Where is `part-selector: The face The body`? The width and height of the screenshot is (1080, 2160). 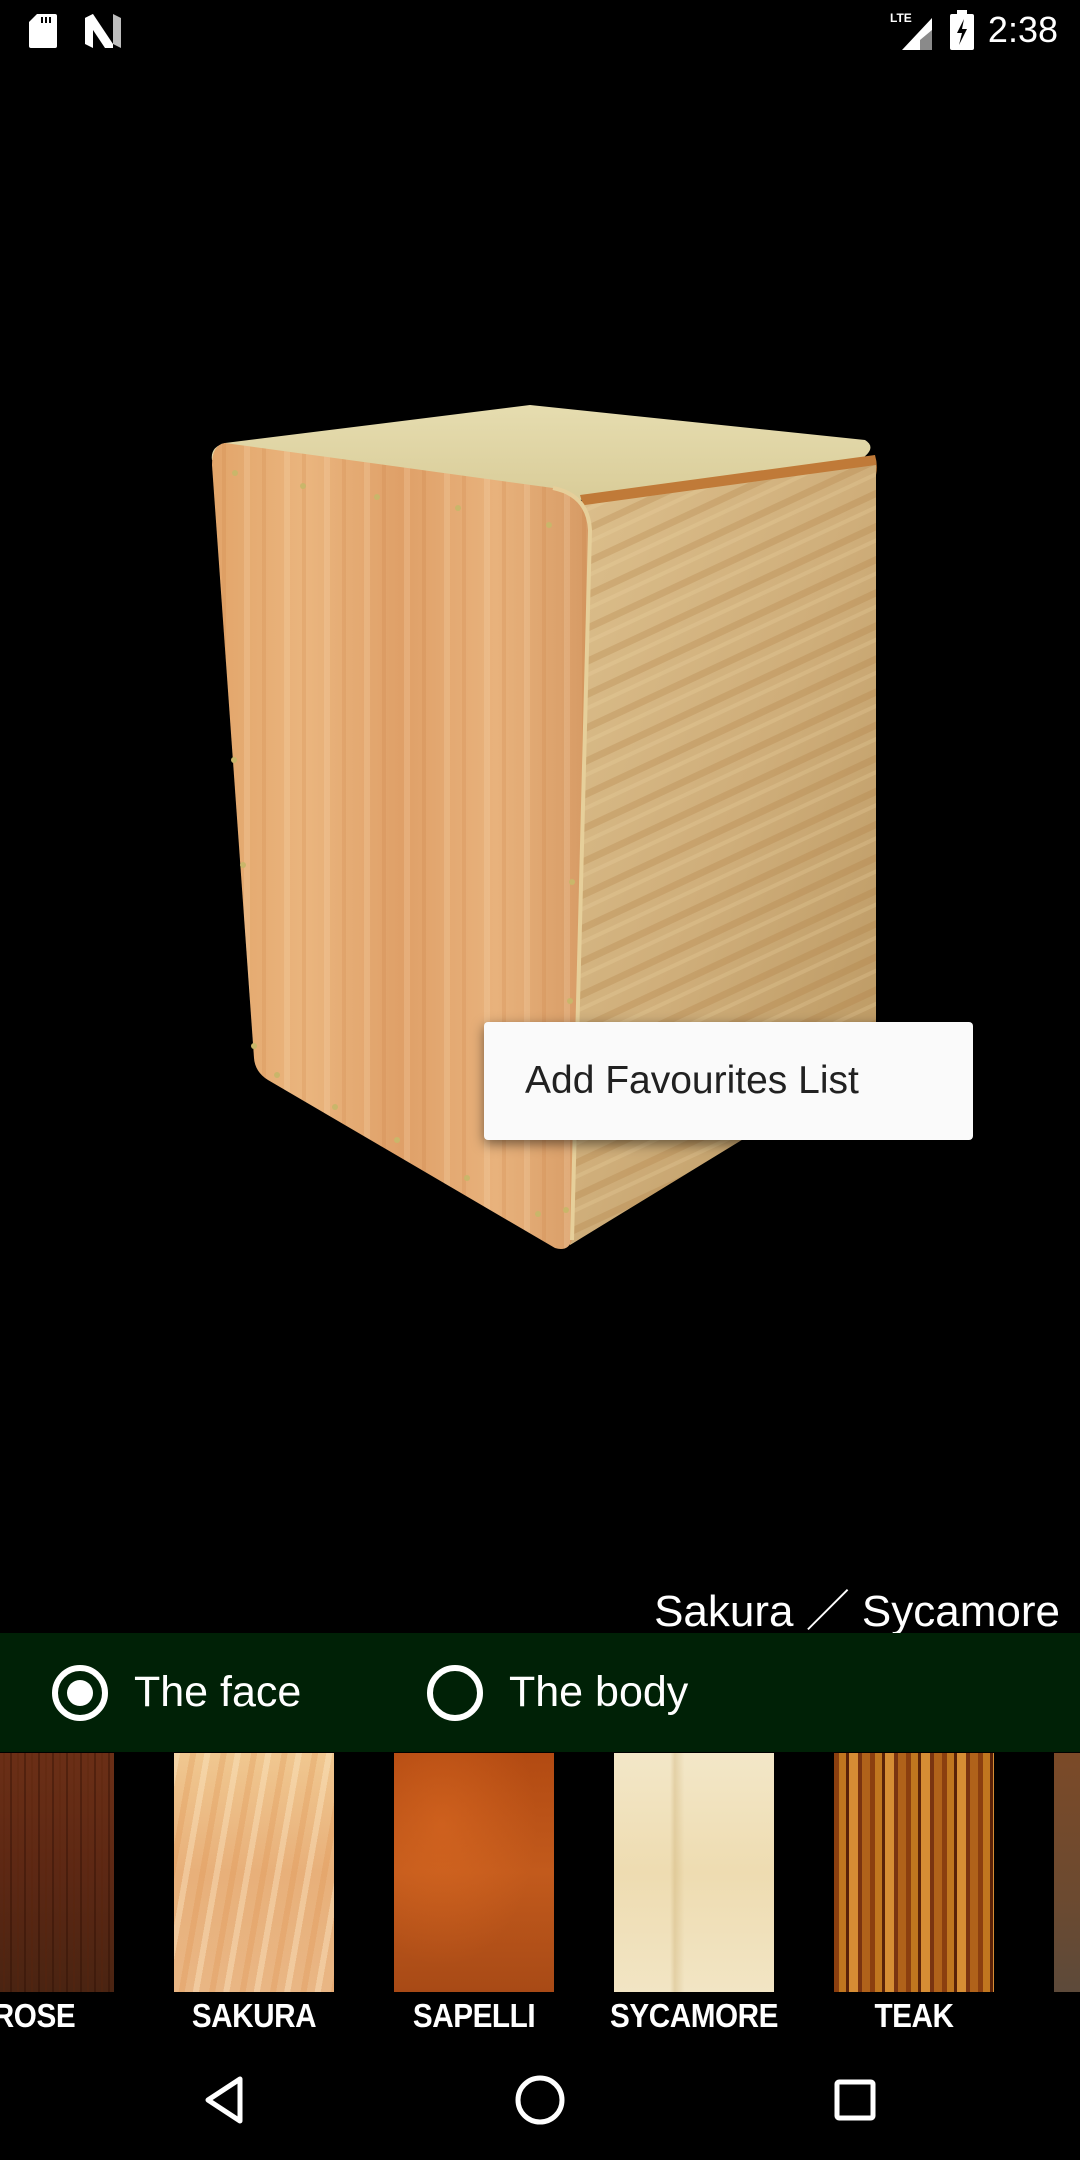 part-selector: The face The body is located at coordinates (540, 1692).